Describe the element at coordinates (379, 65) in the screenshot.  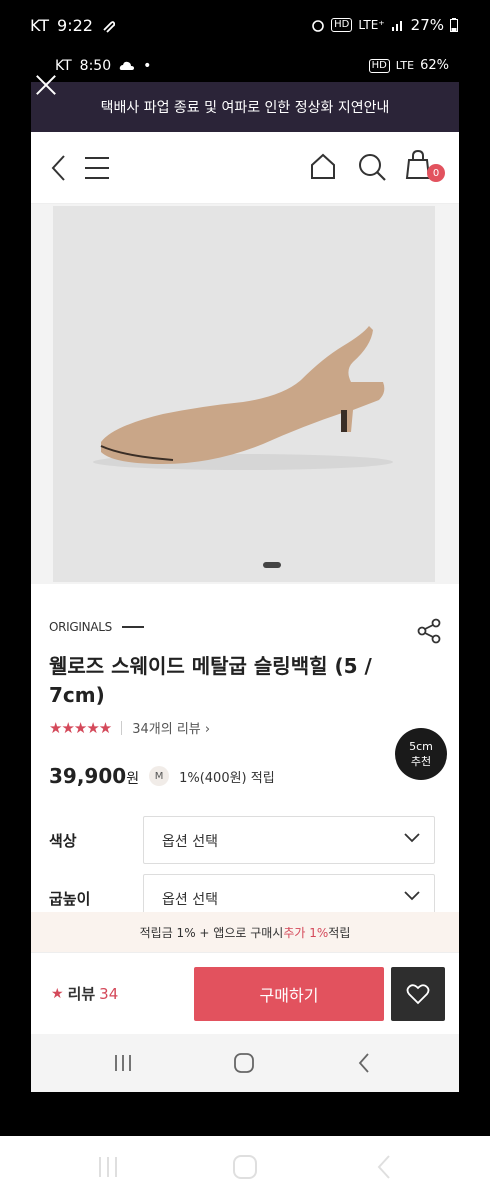
I see `inner-hd-badge: HD` at that location.